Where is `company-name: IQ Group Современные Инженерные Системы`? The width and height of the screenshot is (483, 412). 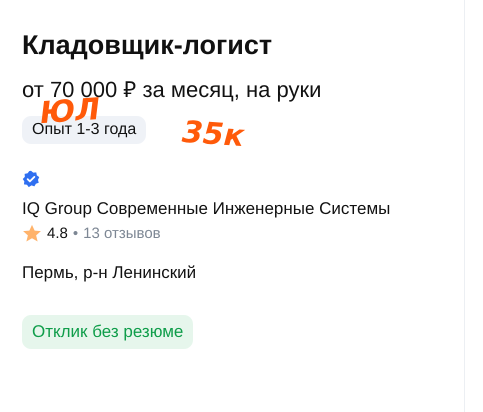
company-name: IQ Group Современные Инженерные Системы is located at coordinates (212, 208).